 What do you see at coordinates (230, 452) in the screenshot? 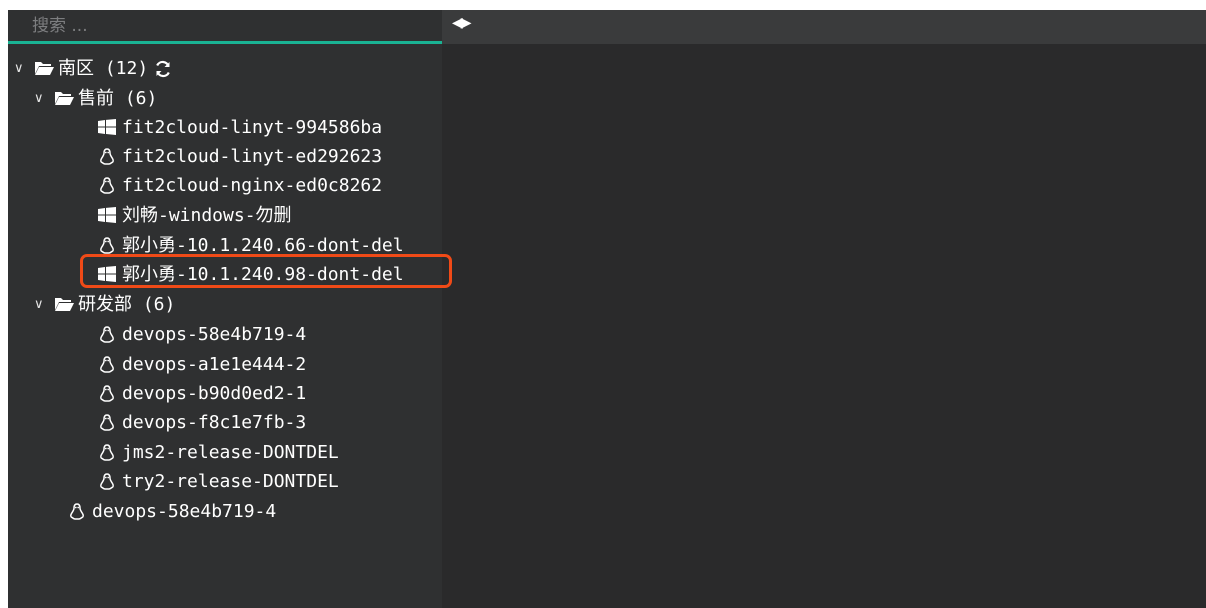
I see `host-label: jms2-release-DONTDEL` at bounding box center [230, 452].